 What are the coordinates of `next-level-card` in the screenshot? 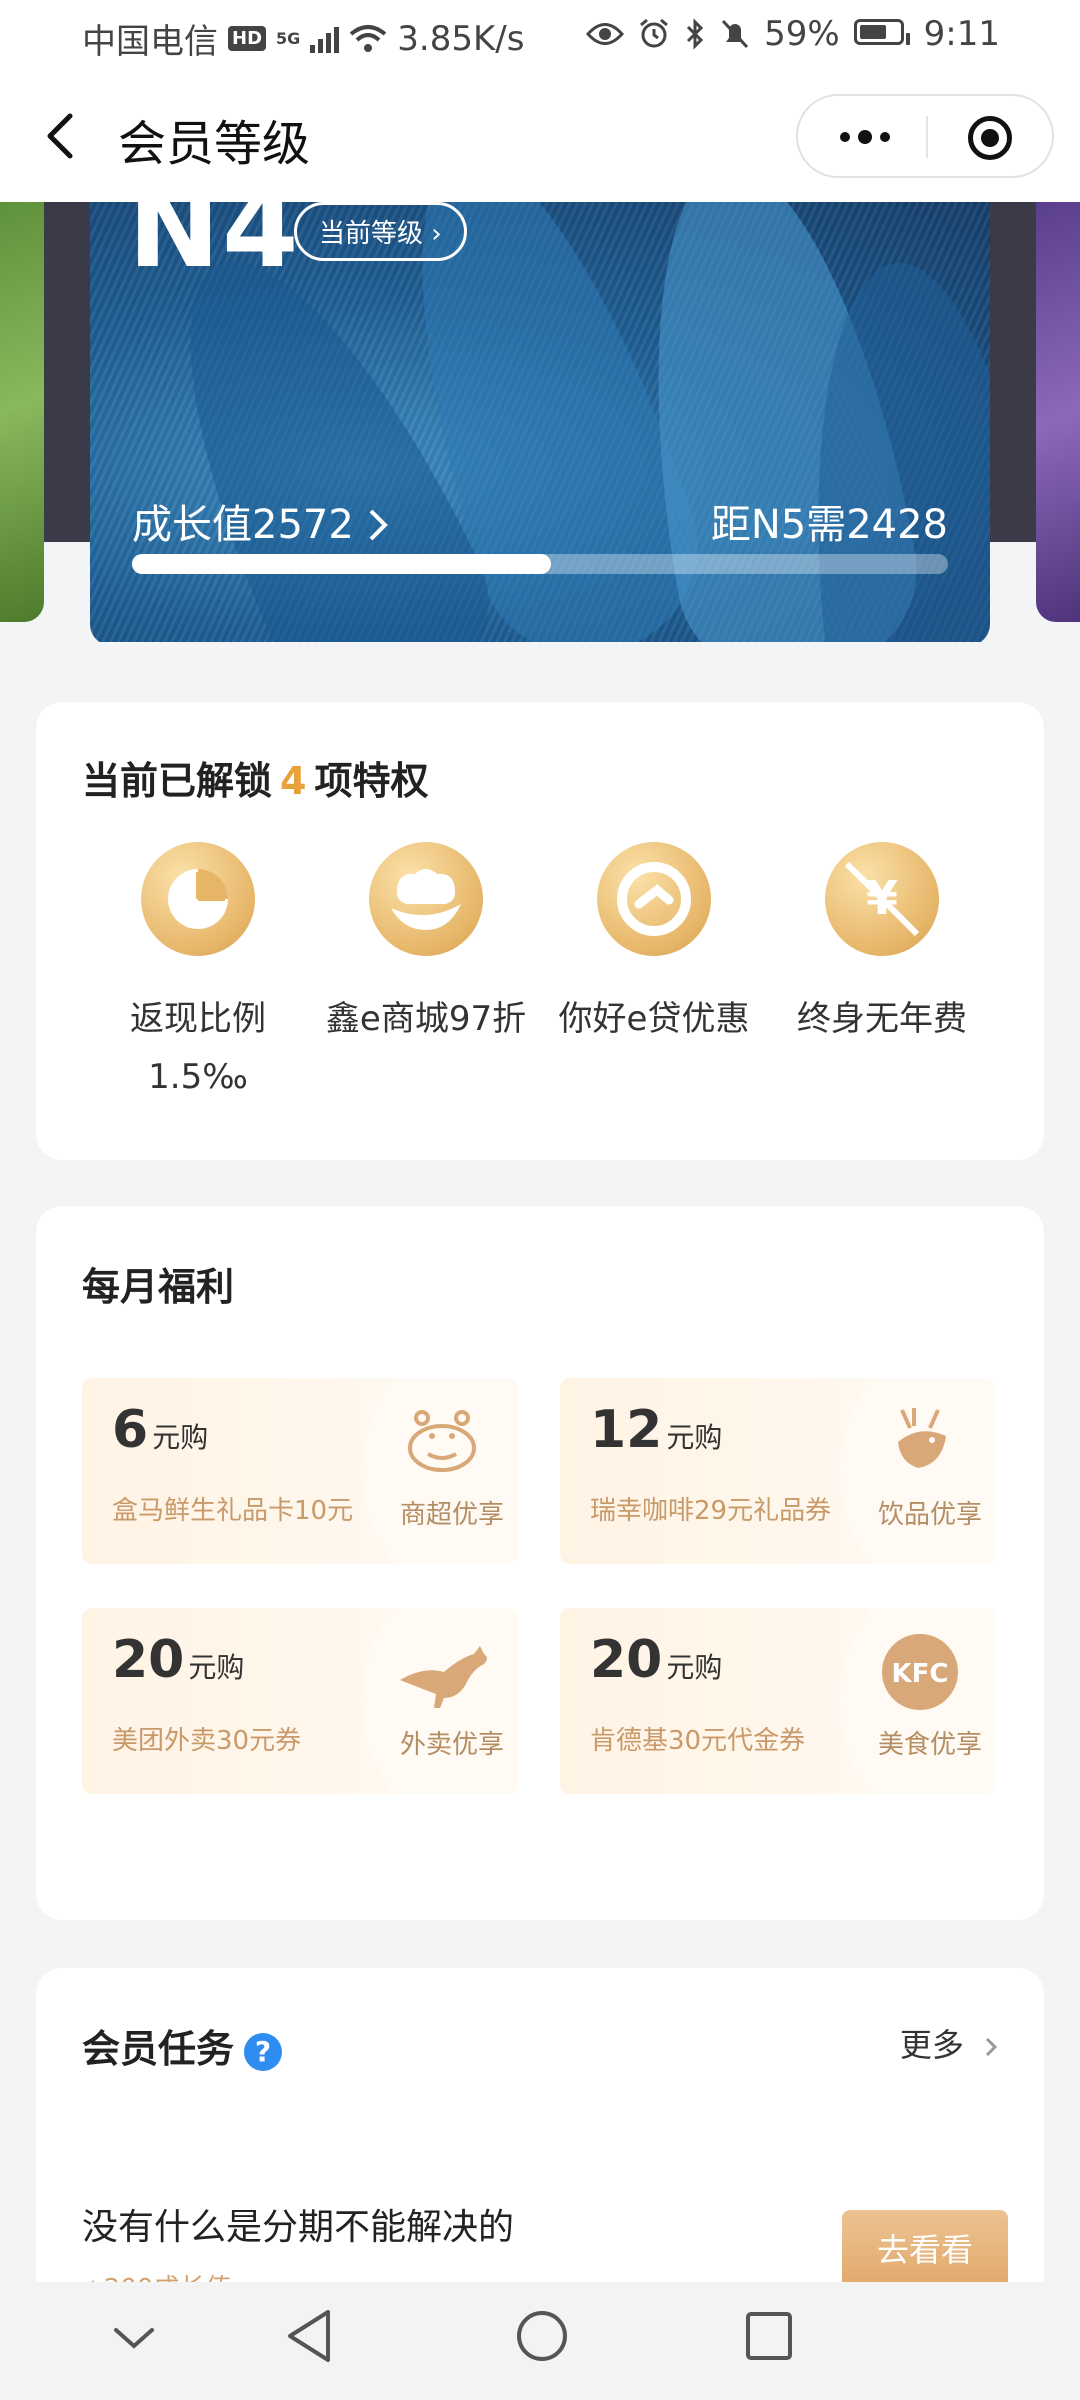 It's located at (1058, 412).